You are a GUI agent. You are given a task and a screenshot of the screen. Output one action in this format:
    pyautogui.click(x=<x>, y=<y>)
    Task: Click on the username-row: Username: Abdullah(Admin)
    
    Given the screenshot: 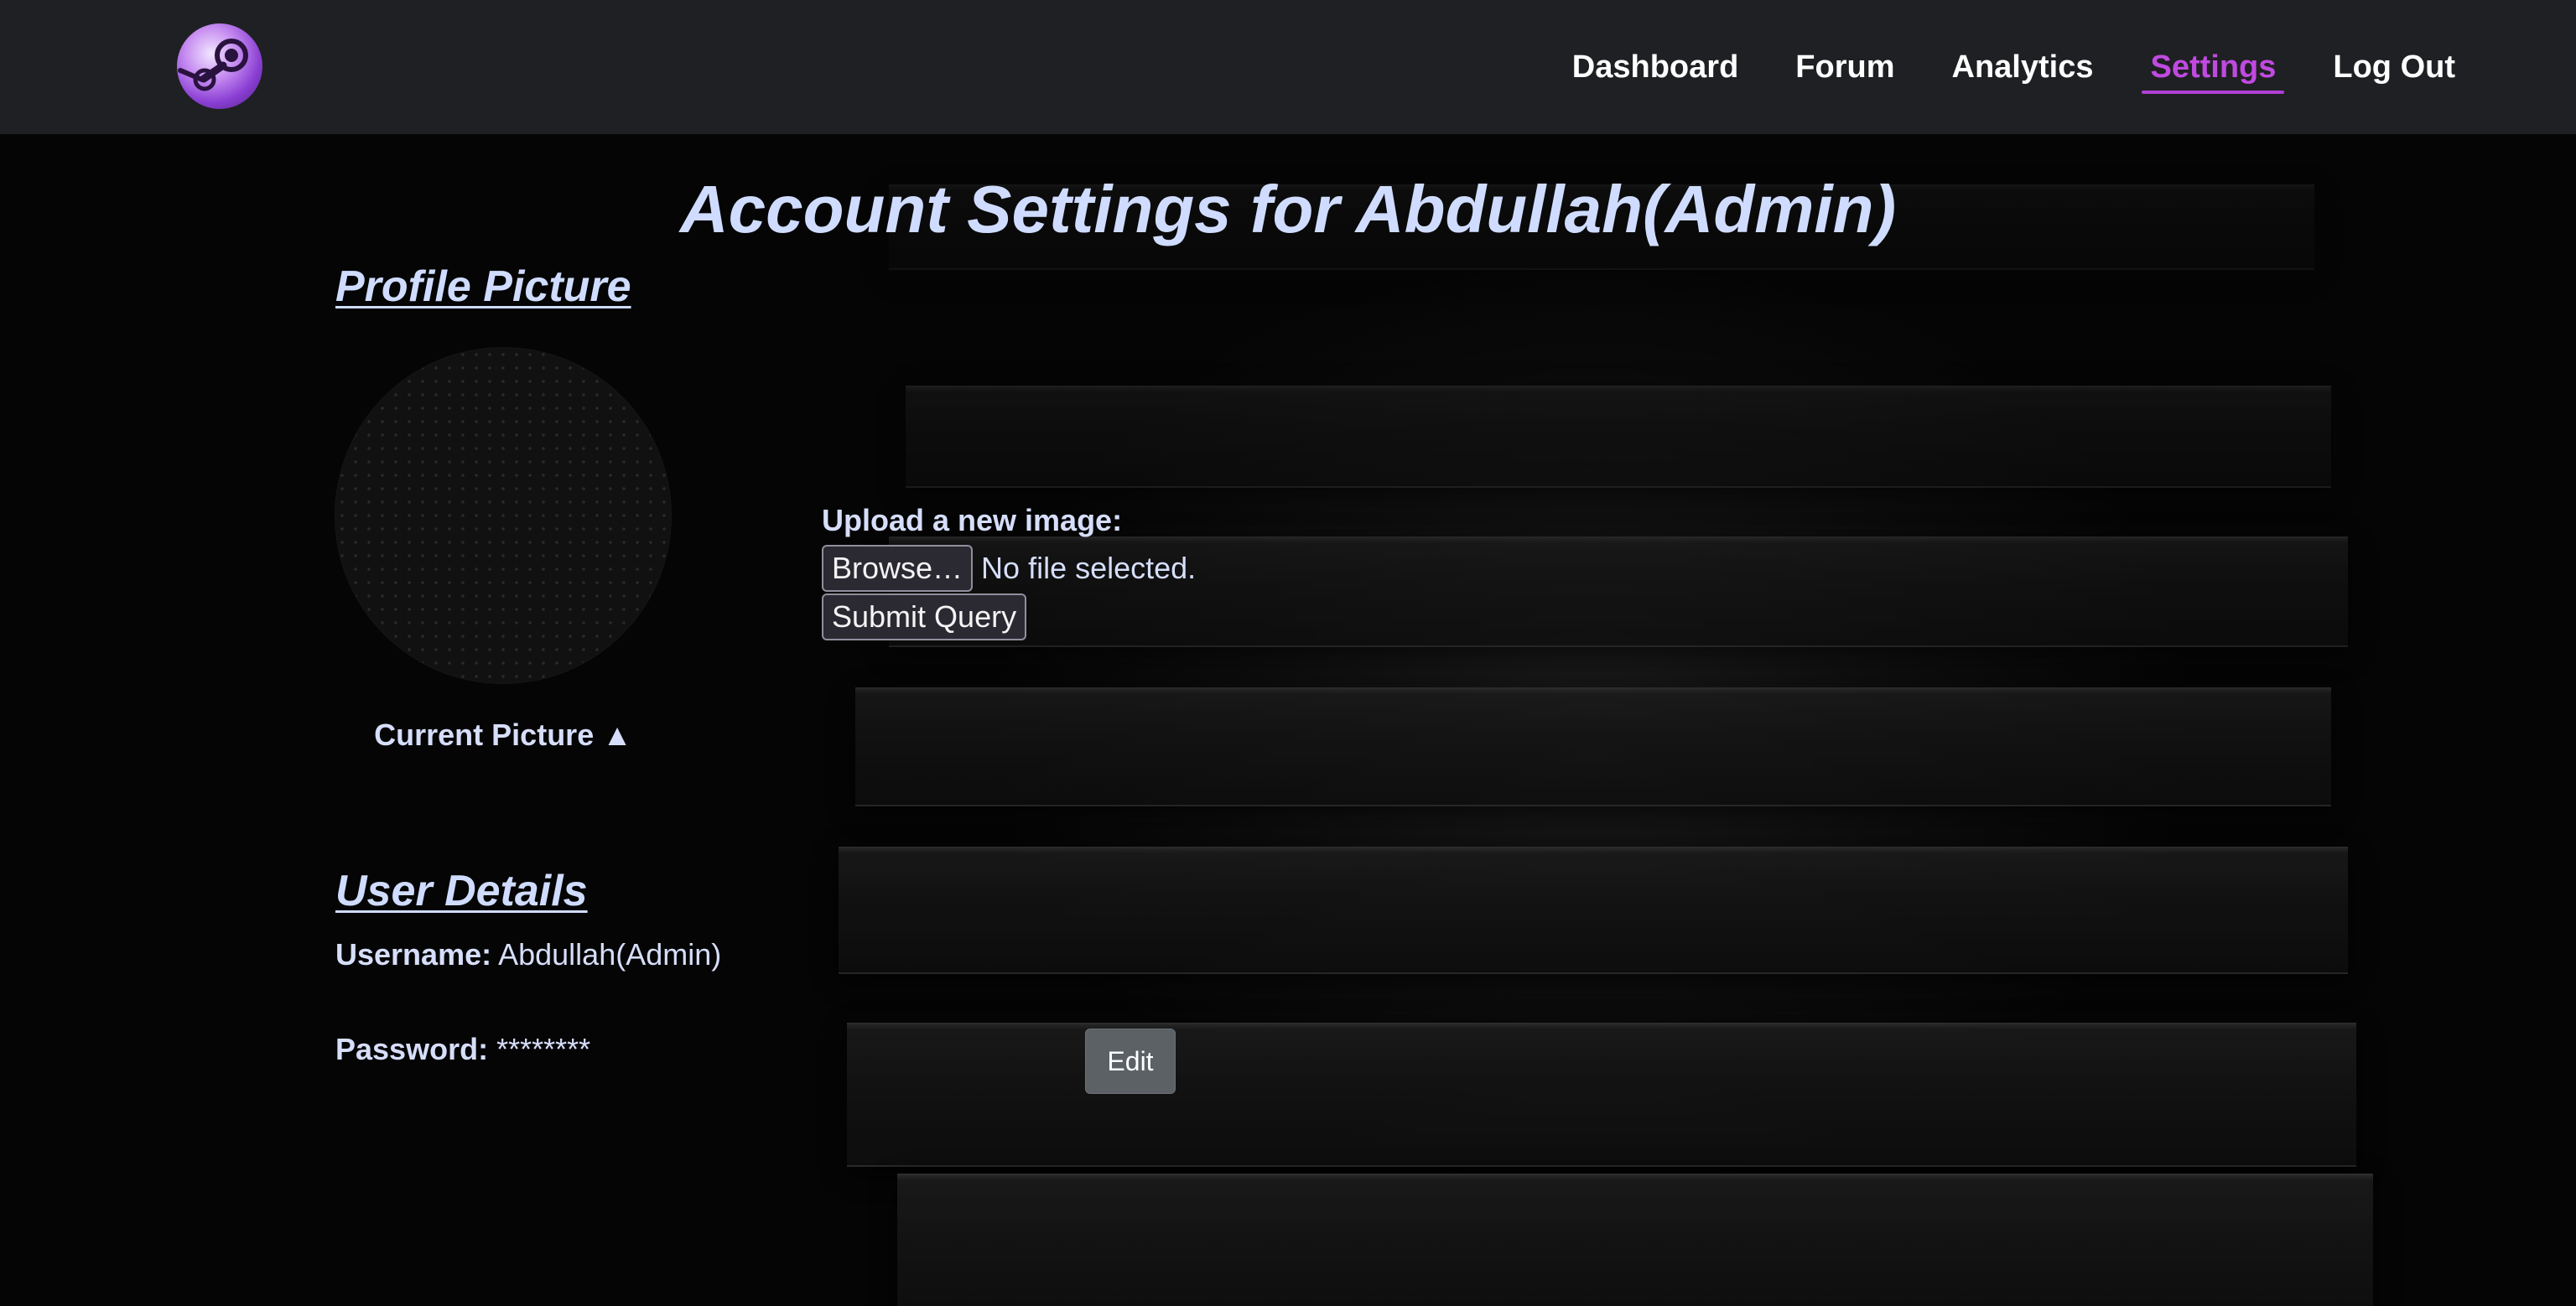 What is the action you would take?
    pyautogui.click(x=528, y=955)
    